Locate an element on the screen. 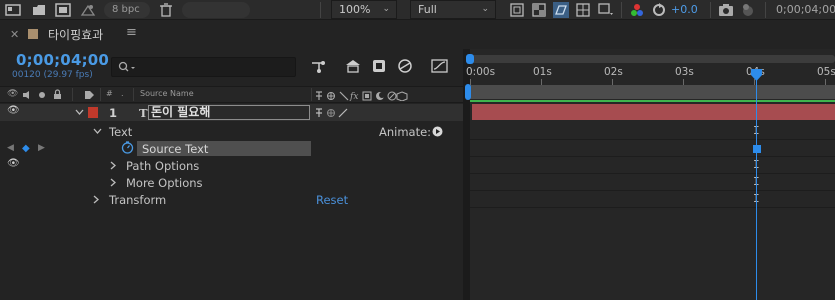 The height and width of the screenshot is (300, 835). text-group-row: Text Animate: is located at coordinates (231, 131).